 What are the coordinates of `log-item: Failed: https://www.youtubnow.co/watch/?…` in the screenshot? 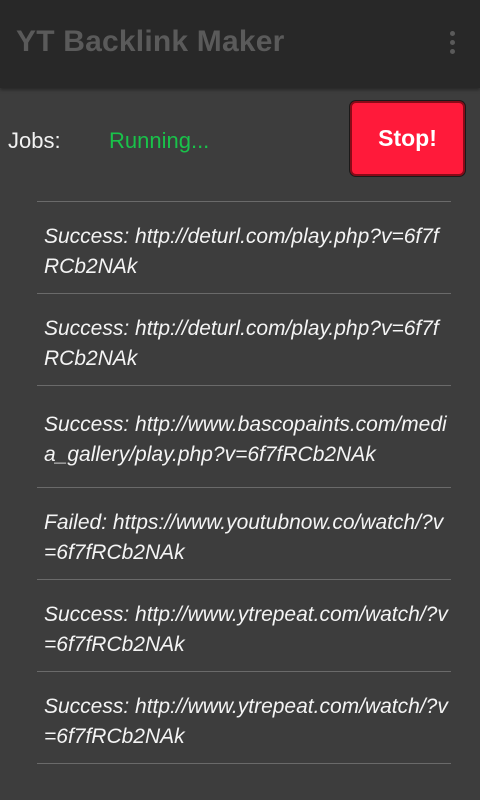 It's located at (244, 534).